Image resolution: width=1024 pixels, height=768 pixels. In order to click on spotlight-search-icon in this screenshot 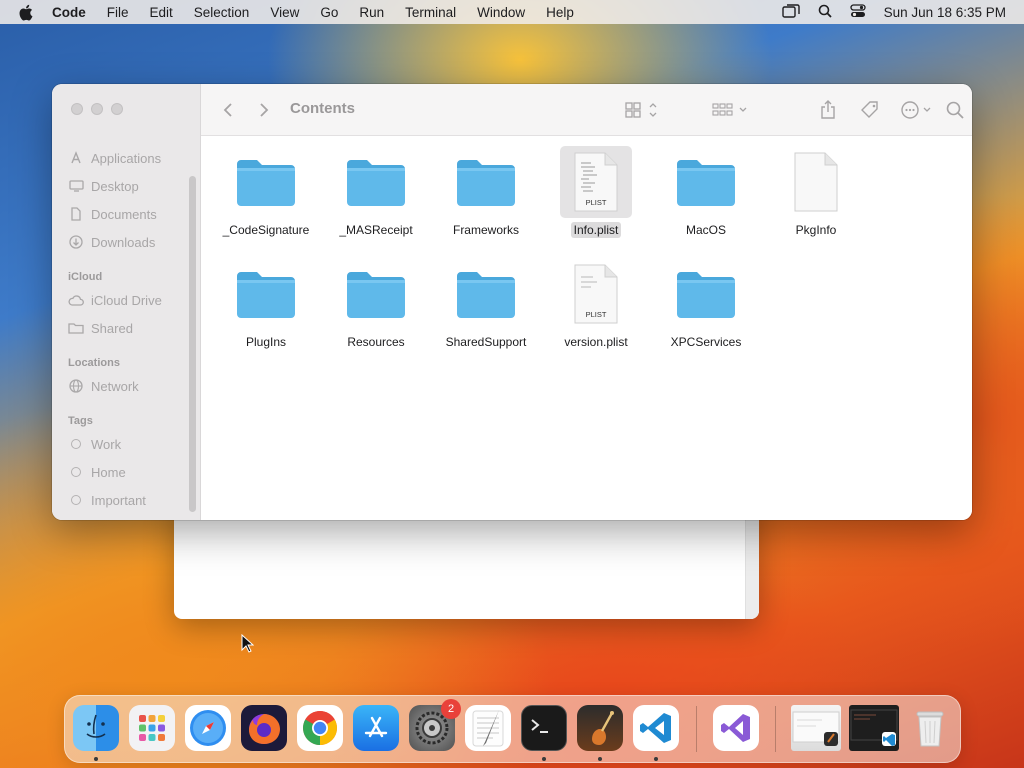, I will do `click(825, 12)`.